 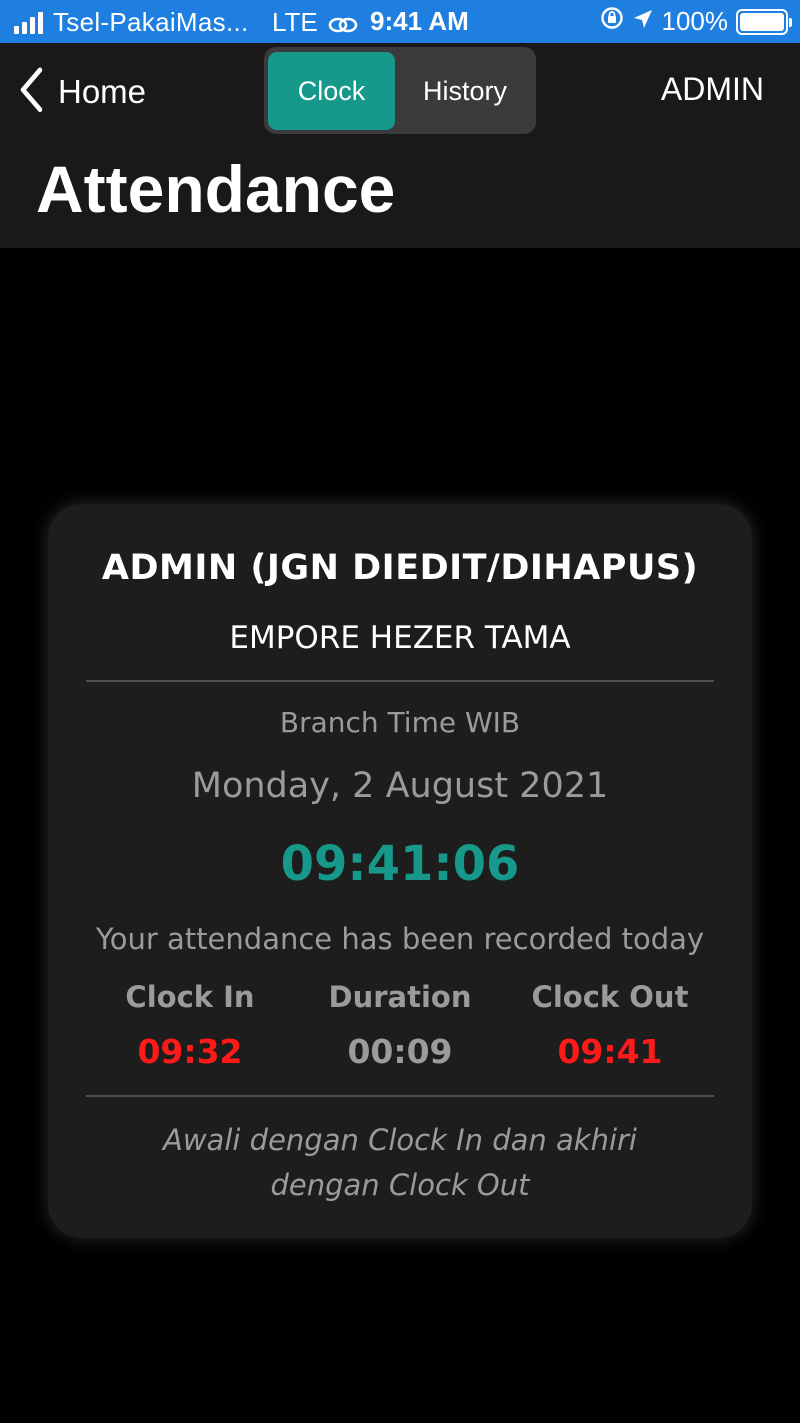 I want to click on branch-time-label: Branch Time WIB, so click(x=400, y=722).